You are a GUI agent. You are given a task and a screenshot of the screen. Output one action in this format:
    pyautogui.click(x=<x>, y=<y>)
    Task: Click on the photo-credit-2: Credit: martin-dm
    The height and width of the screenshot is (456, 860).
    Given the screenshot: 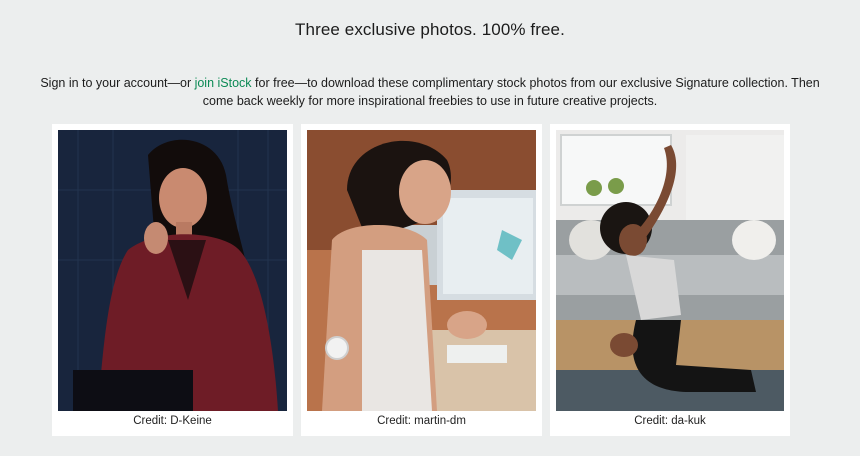 What is the action you would take?
    pyautogui.click(x=421, y=421)
    